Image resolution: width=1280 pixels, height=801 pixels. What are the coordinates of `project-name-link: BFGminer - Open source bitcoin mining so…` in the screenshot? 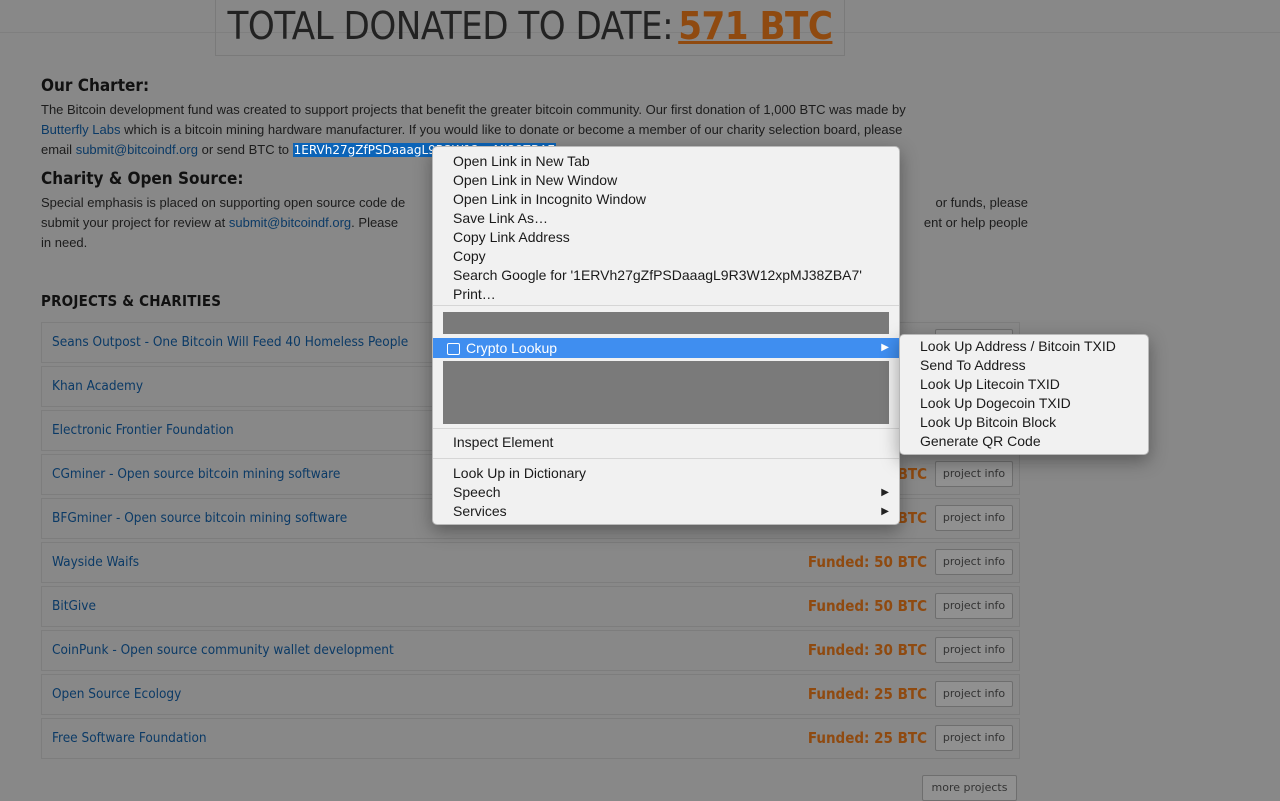 It's located at (199, 518).